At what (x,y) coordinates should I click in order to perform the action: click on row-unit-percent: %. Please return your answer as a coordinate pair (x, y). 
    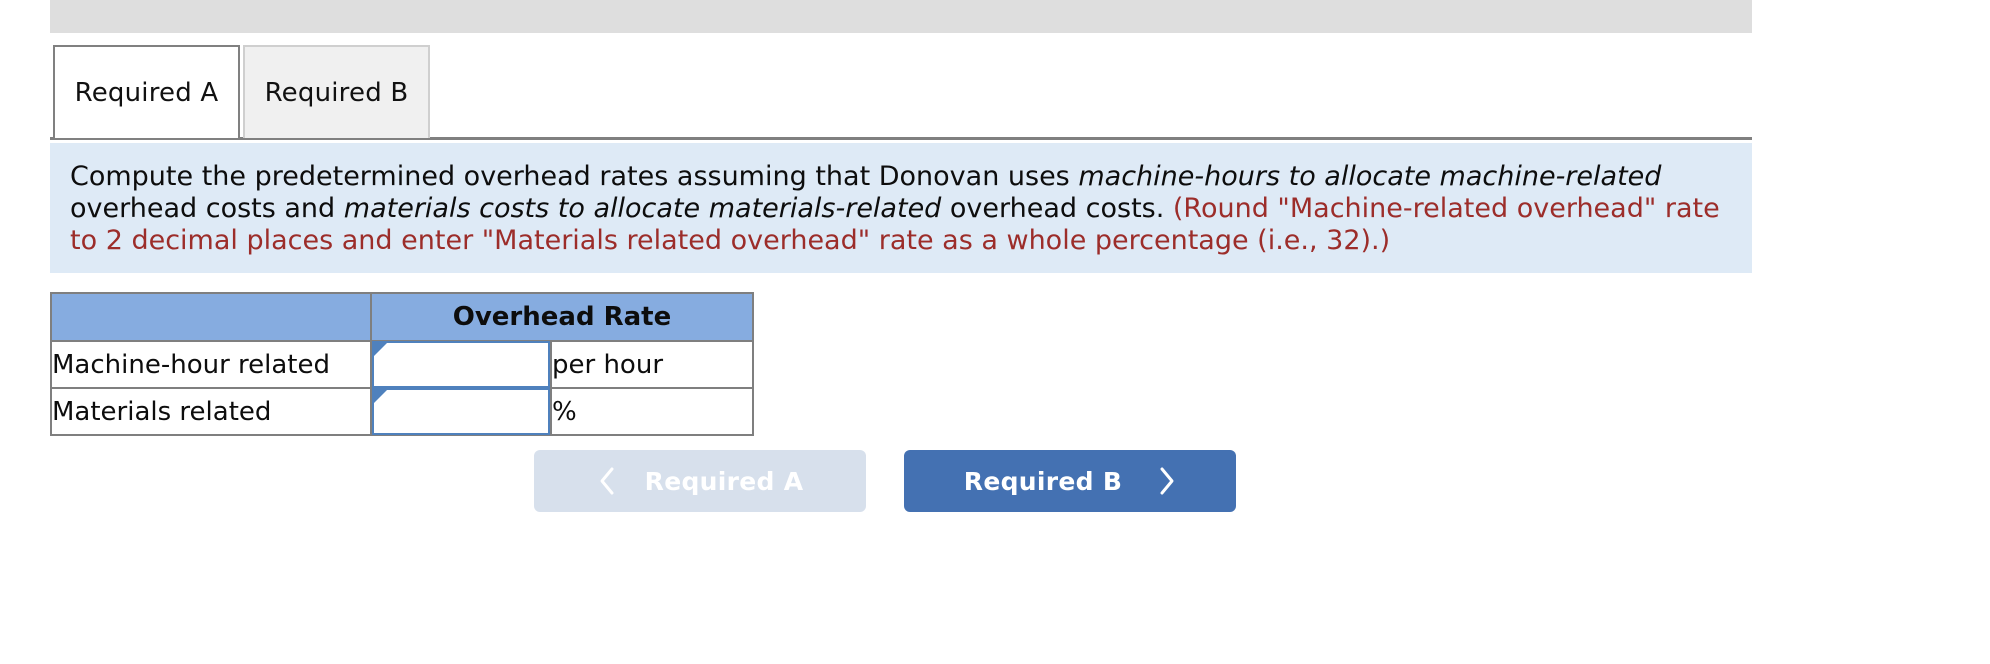
    Looking at the image, I should click on (652, 411).